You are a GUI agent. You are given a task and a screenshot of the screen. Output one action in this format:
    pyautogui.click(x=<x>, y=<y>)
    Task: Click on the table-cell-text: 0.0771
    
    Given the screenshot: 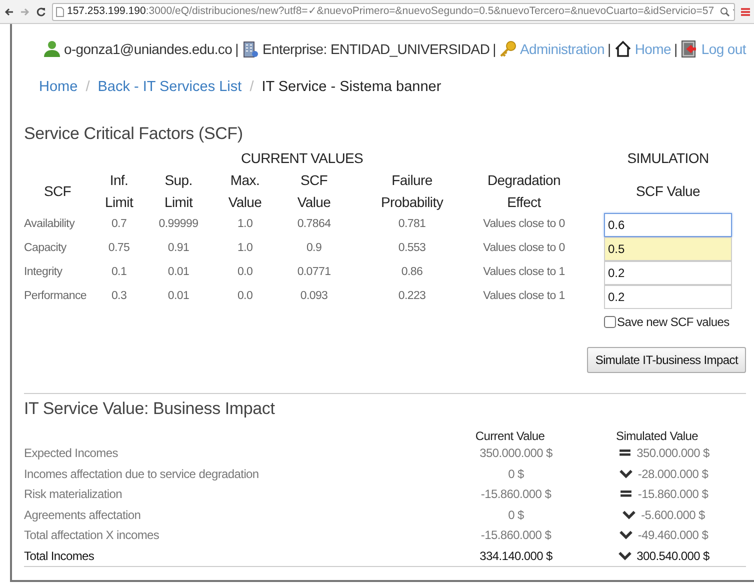 What is the action you would take?
    pyautogui.click(x=314, y=272)
    